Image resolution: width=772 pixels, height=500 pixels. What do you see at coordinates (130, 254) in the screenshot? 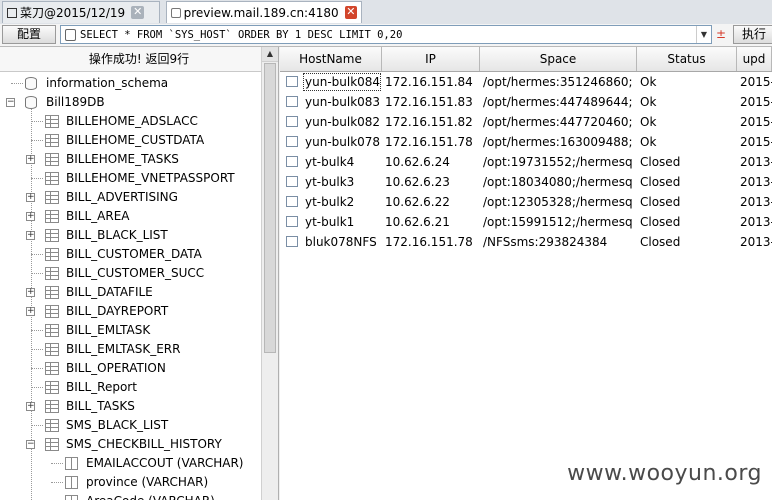
I see `tree-table-node: BILL_CUSTOMER_DATA` at bounding box center [130, 254].